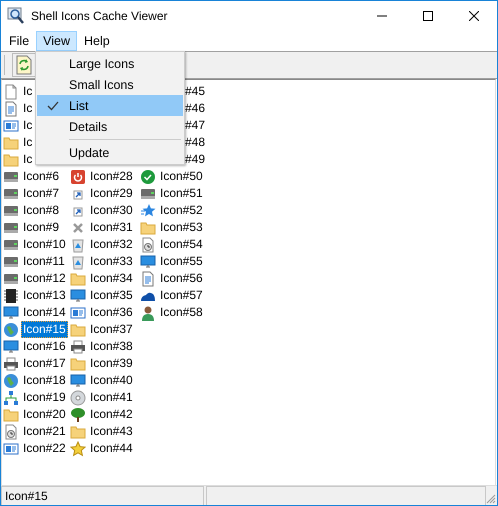 The image size is (498, 506). Describe the element at coordinates (111, 363) in the screenshot. I see `icon-label: Icon#39` at that location.